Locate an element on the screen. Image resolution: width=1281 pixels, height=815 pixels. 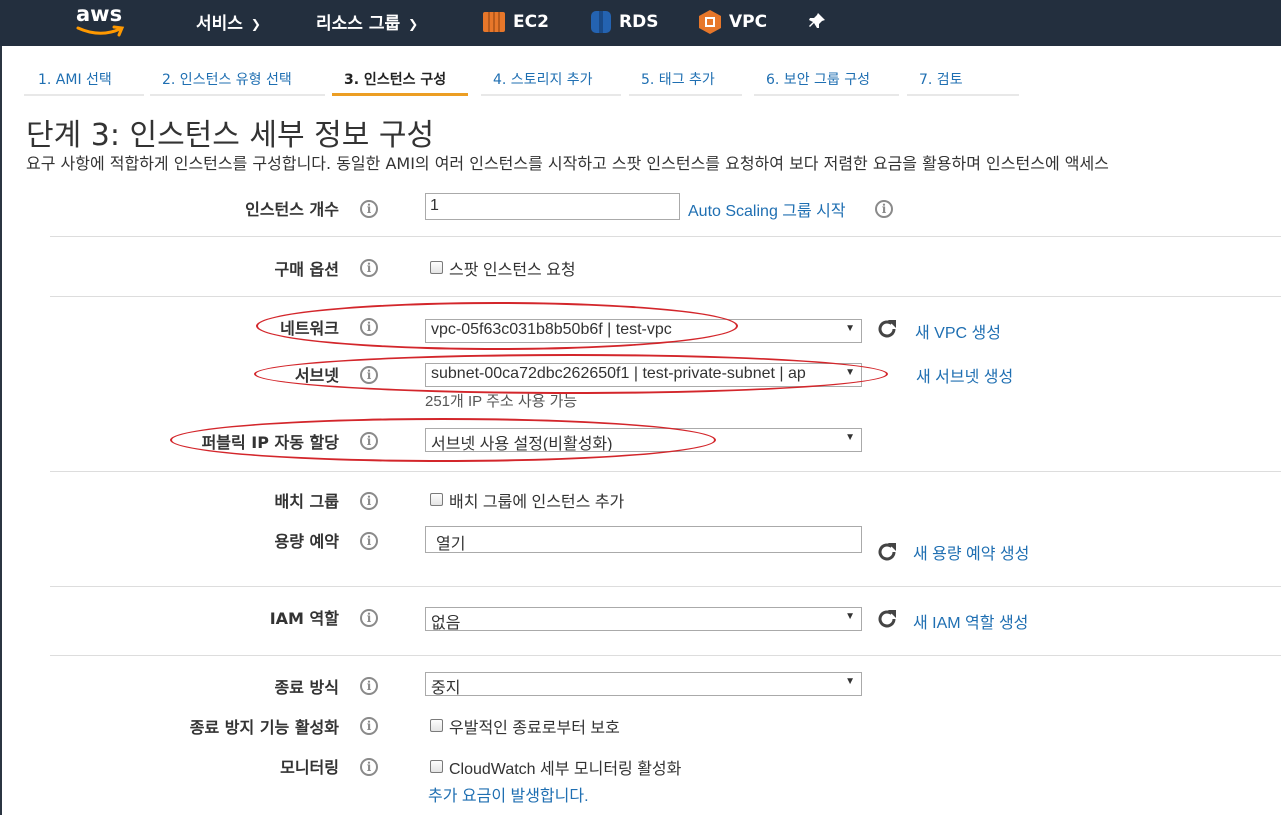
vpc-icon is located at coordinates (710, 22).